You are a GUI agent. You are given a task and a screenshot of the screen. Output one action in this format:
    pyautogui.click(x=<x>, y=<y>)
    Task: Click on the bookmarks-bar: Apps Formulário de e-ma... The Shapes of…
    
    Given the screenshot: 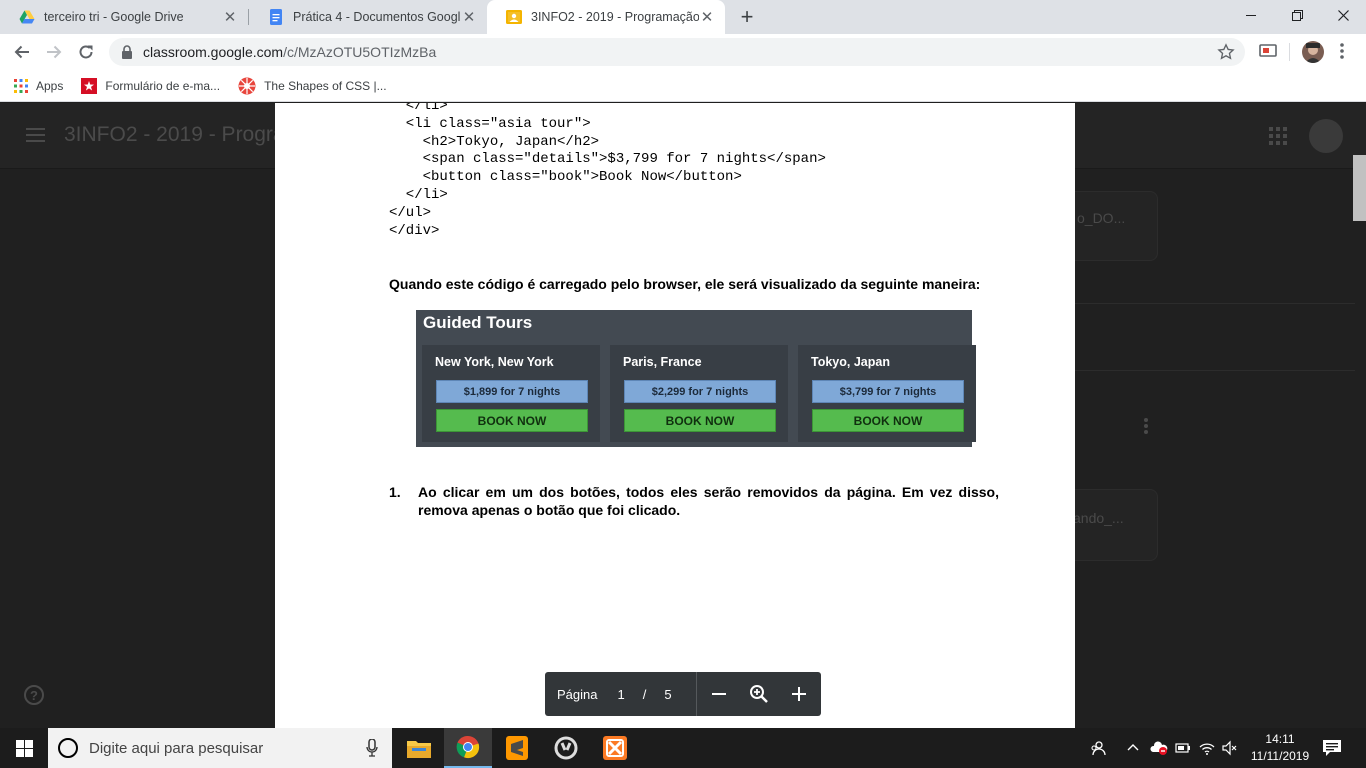 What is the action you would take?
    pyautogui.click(x=683, y=86)
    